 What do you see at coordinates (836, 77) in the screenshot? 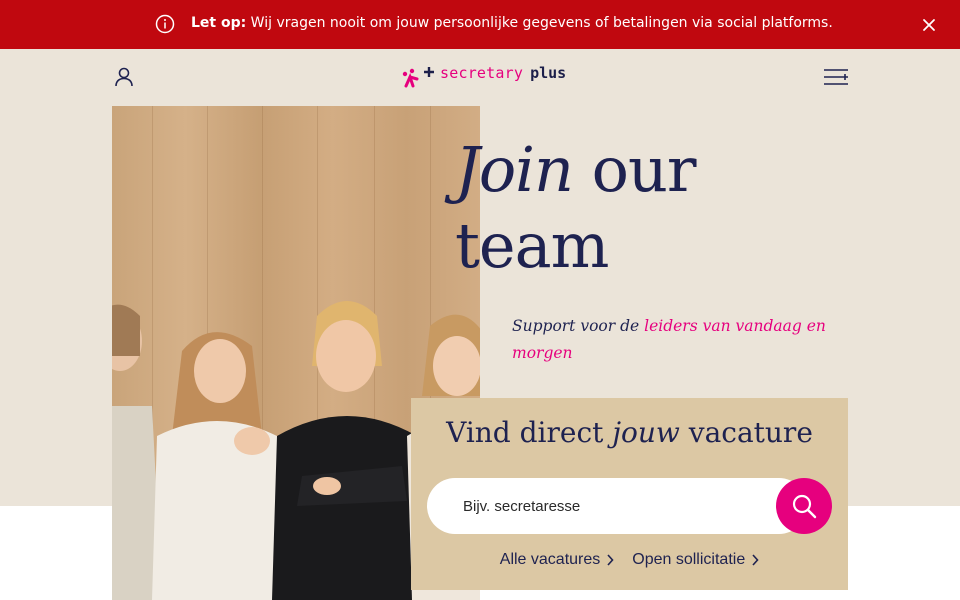
I see `menu-icon` at bounding box center [836, 77].